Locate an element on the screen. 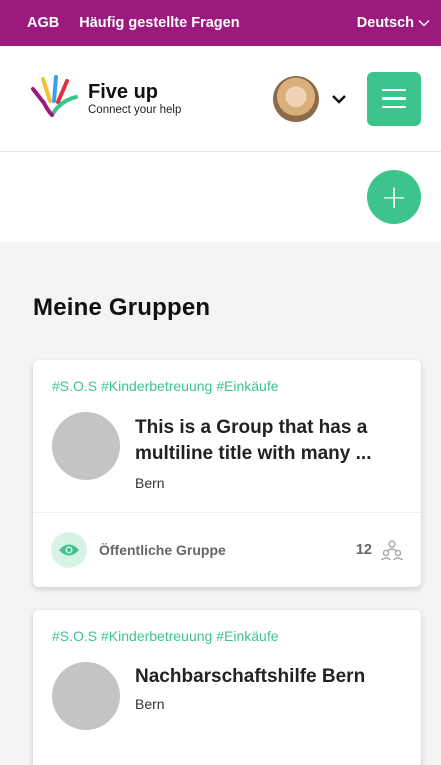 This screenshot has height=765, width=441. menu-button is located at coordinates (394, 98).